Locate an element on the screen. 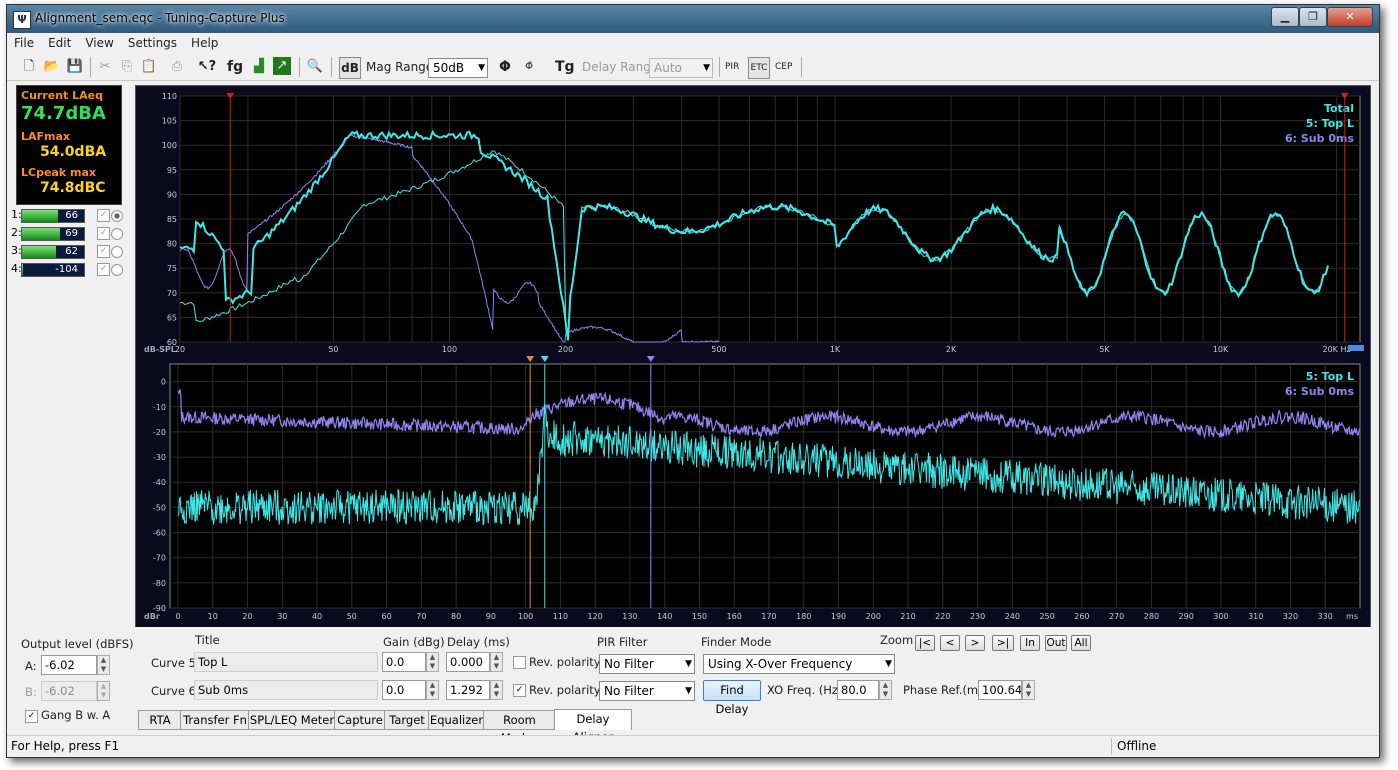 The width and height of the screenshot is (1398, 770). tab-delay-aligner: Delay Aligner is located at coordinates (593, 726).